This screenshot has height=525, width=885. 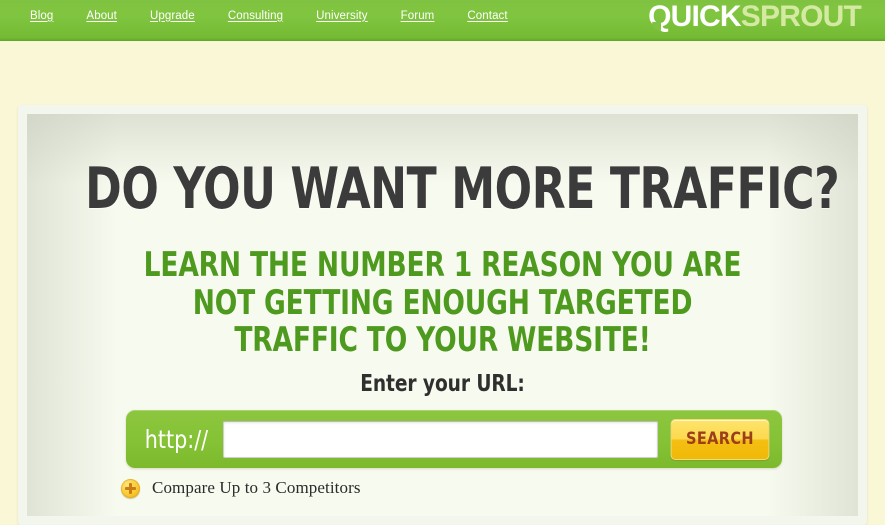 What do you see at coordinates (111, 16) in the screenshot?
I see `nav-item-about: About` at bounding box center [111, 16].